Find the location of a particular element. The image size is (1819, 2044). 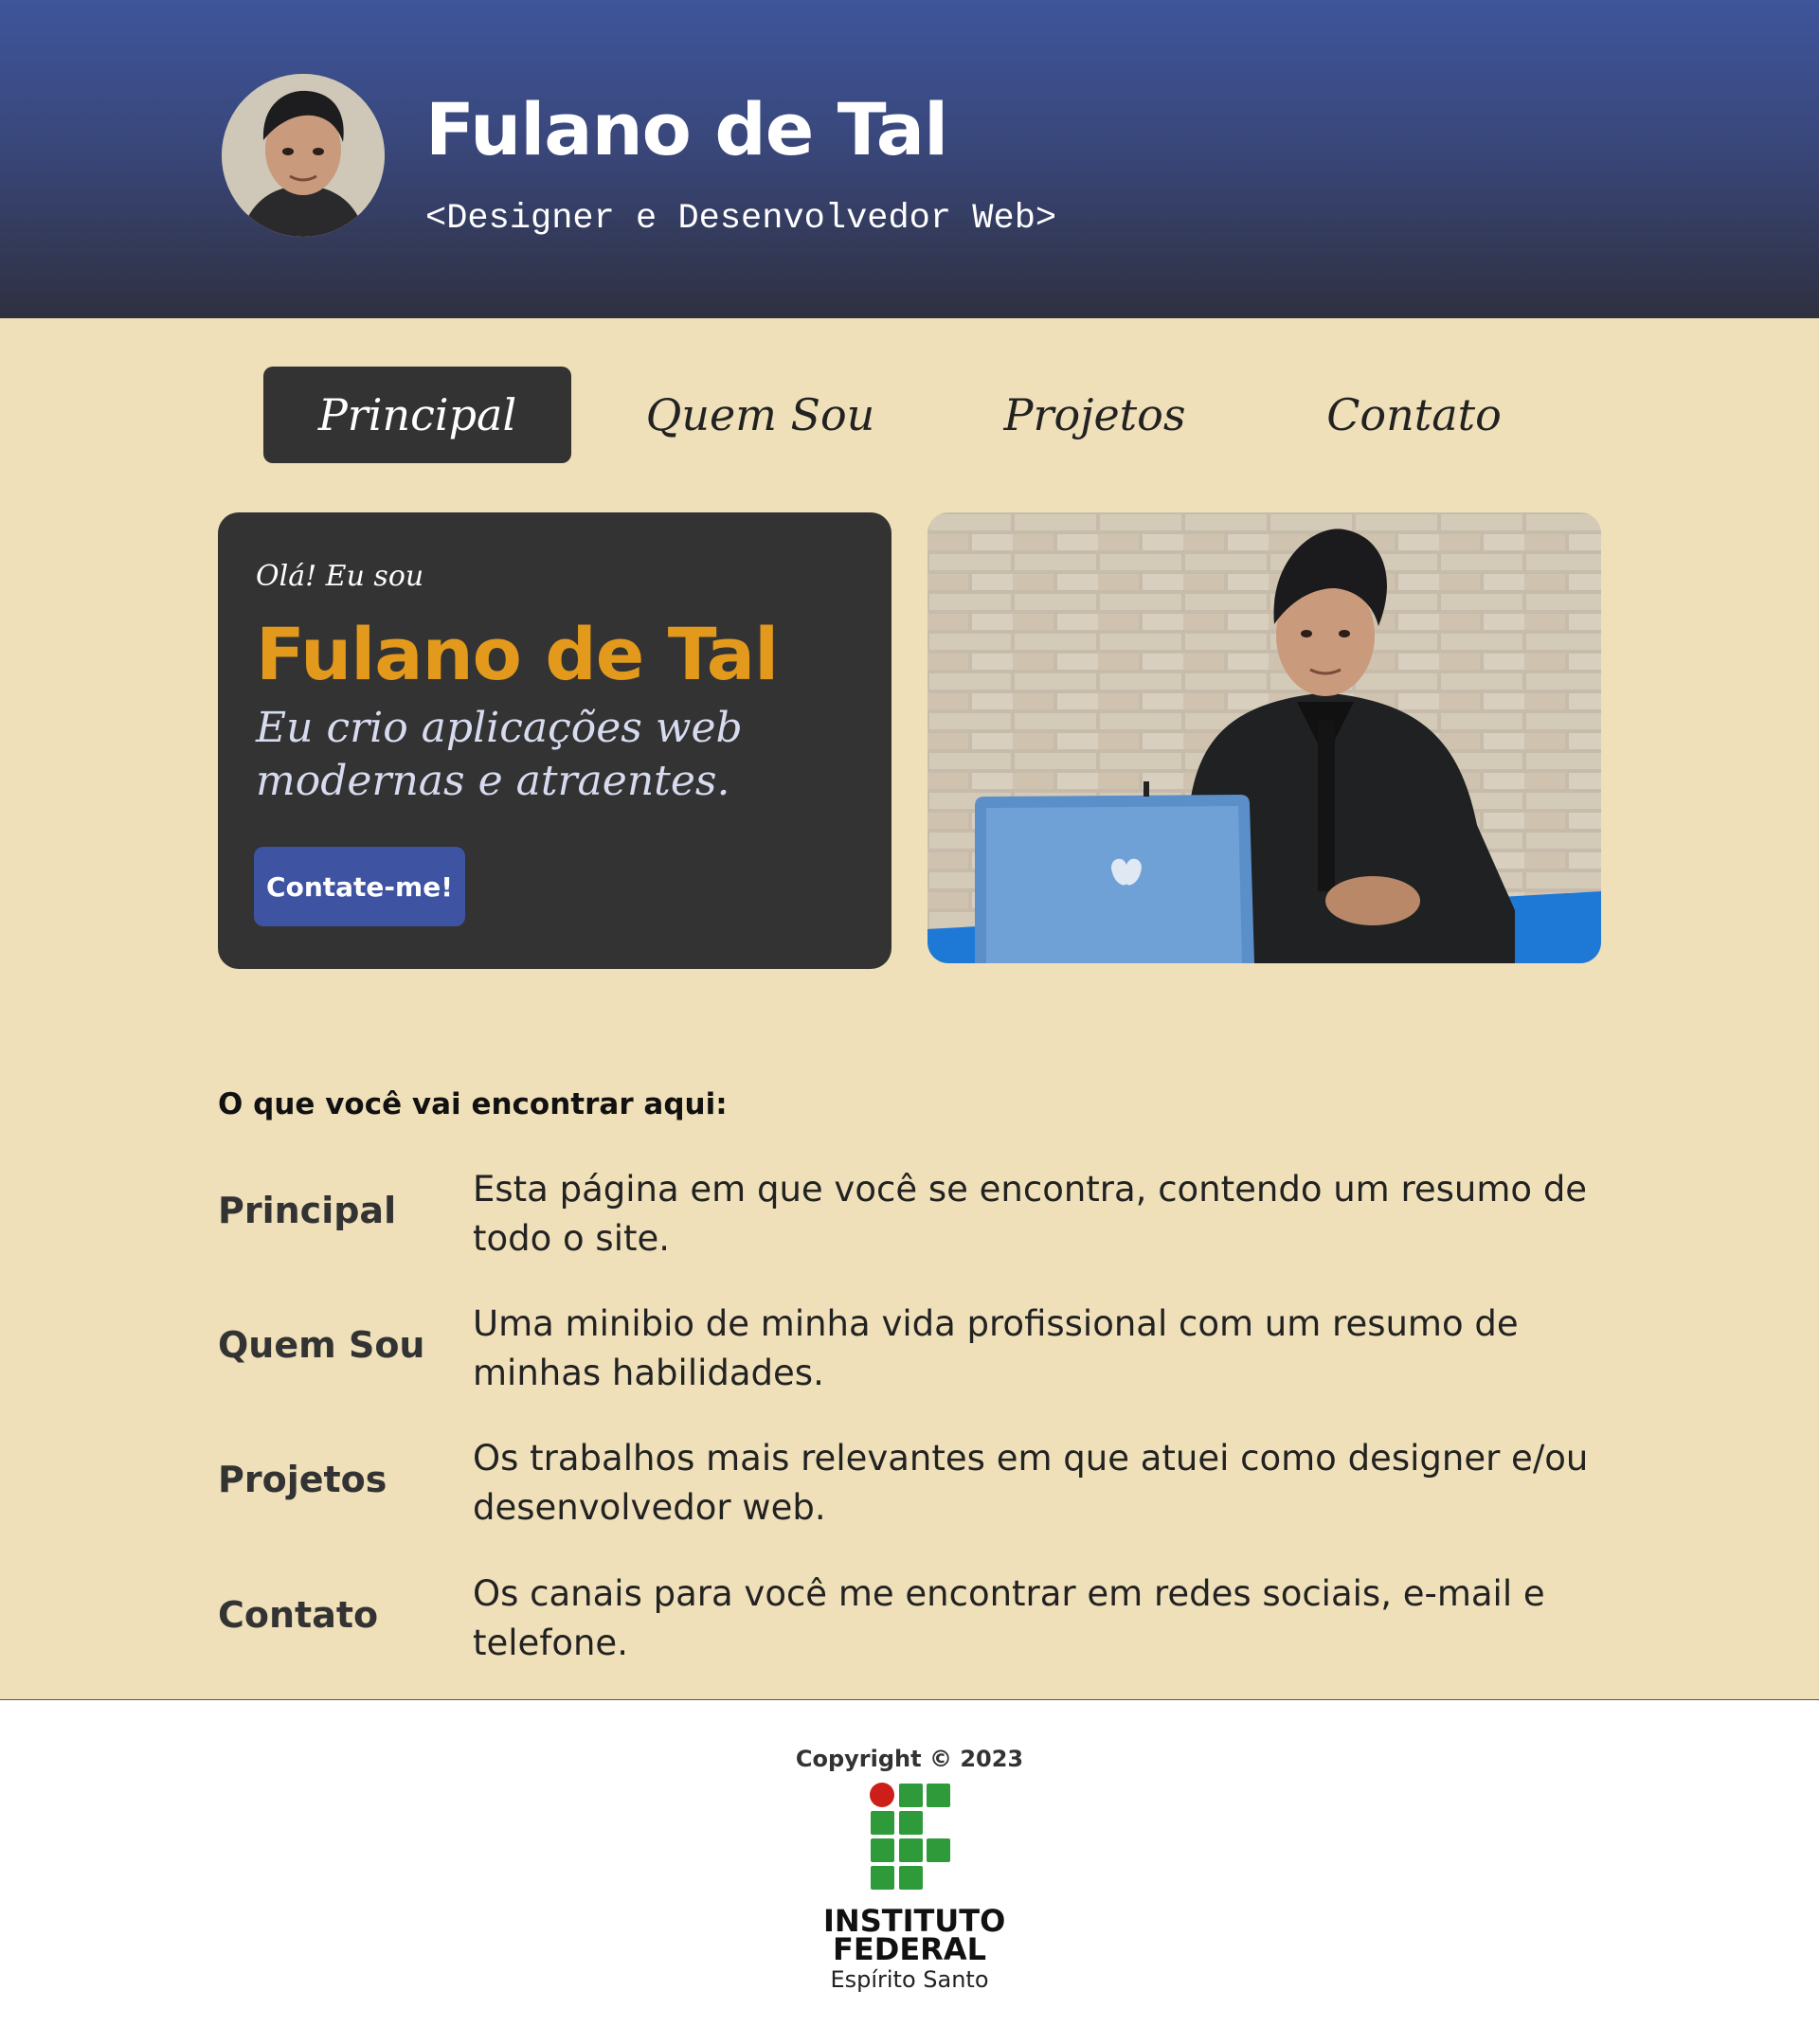

copyright-text: Copyright © 2023 is located at coordinates (909, 1759).